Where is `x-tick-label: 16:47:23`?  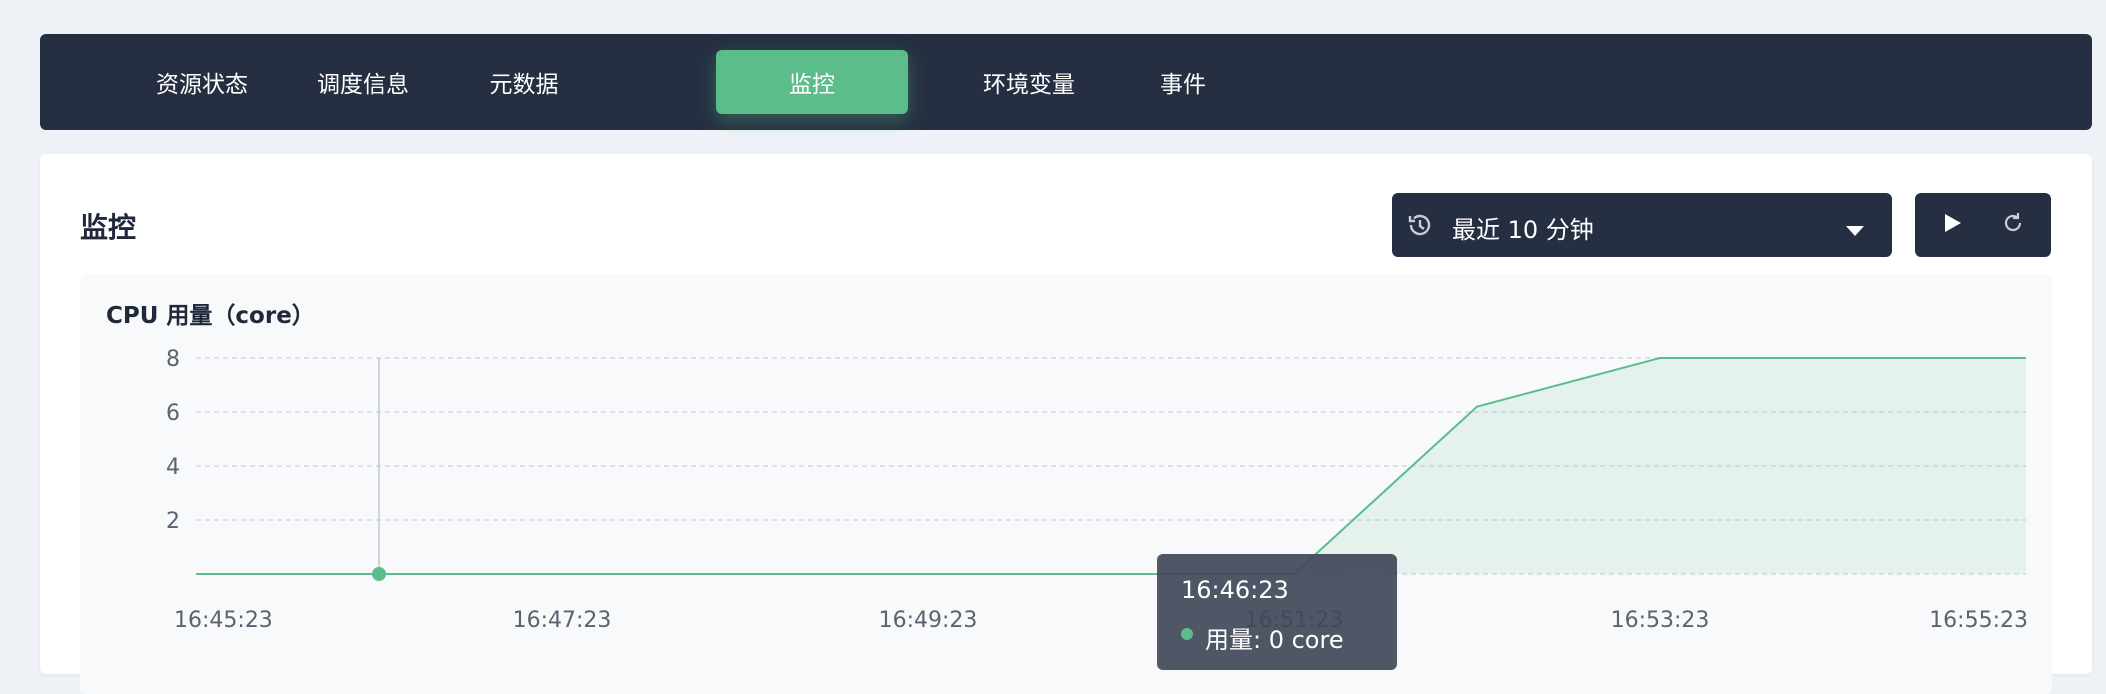 x-tick-label: 16:47:23 is located at coordinates (562, 620).